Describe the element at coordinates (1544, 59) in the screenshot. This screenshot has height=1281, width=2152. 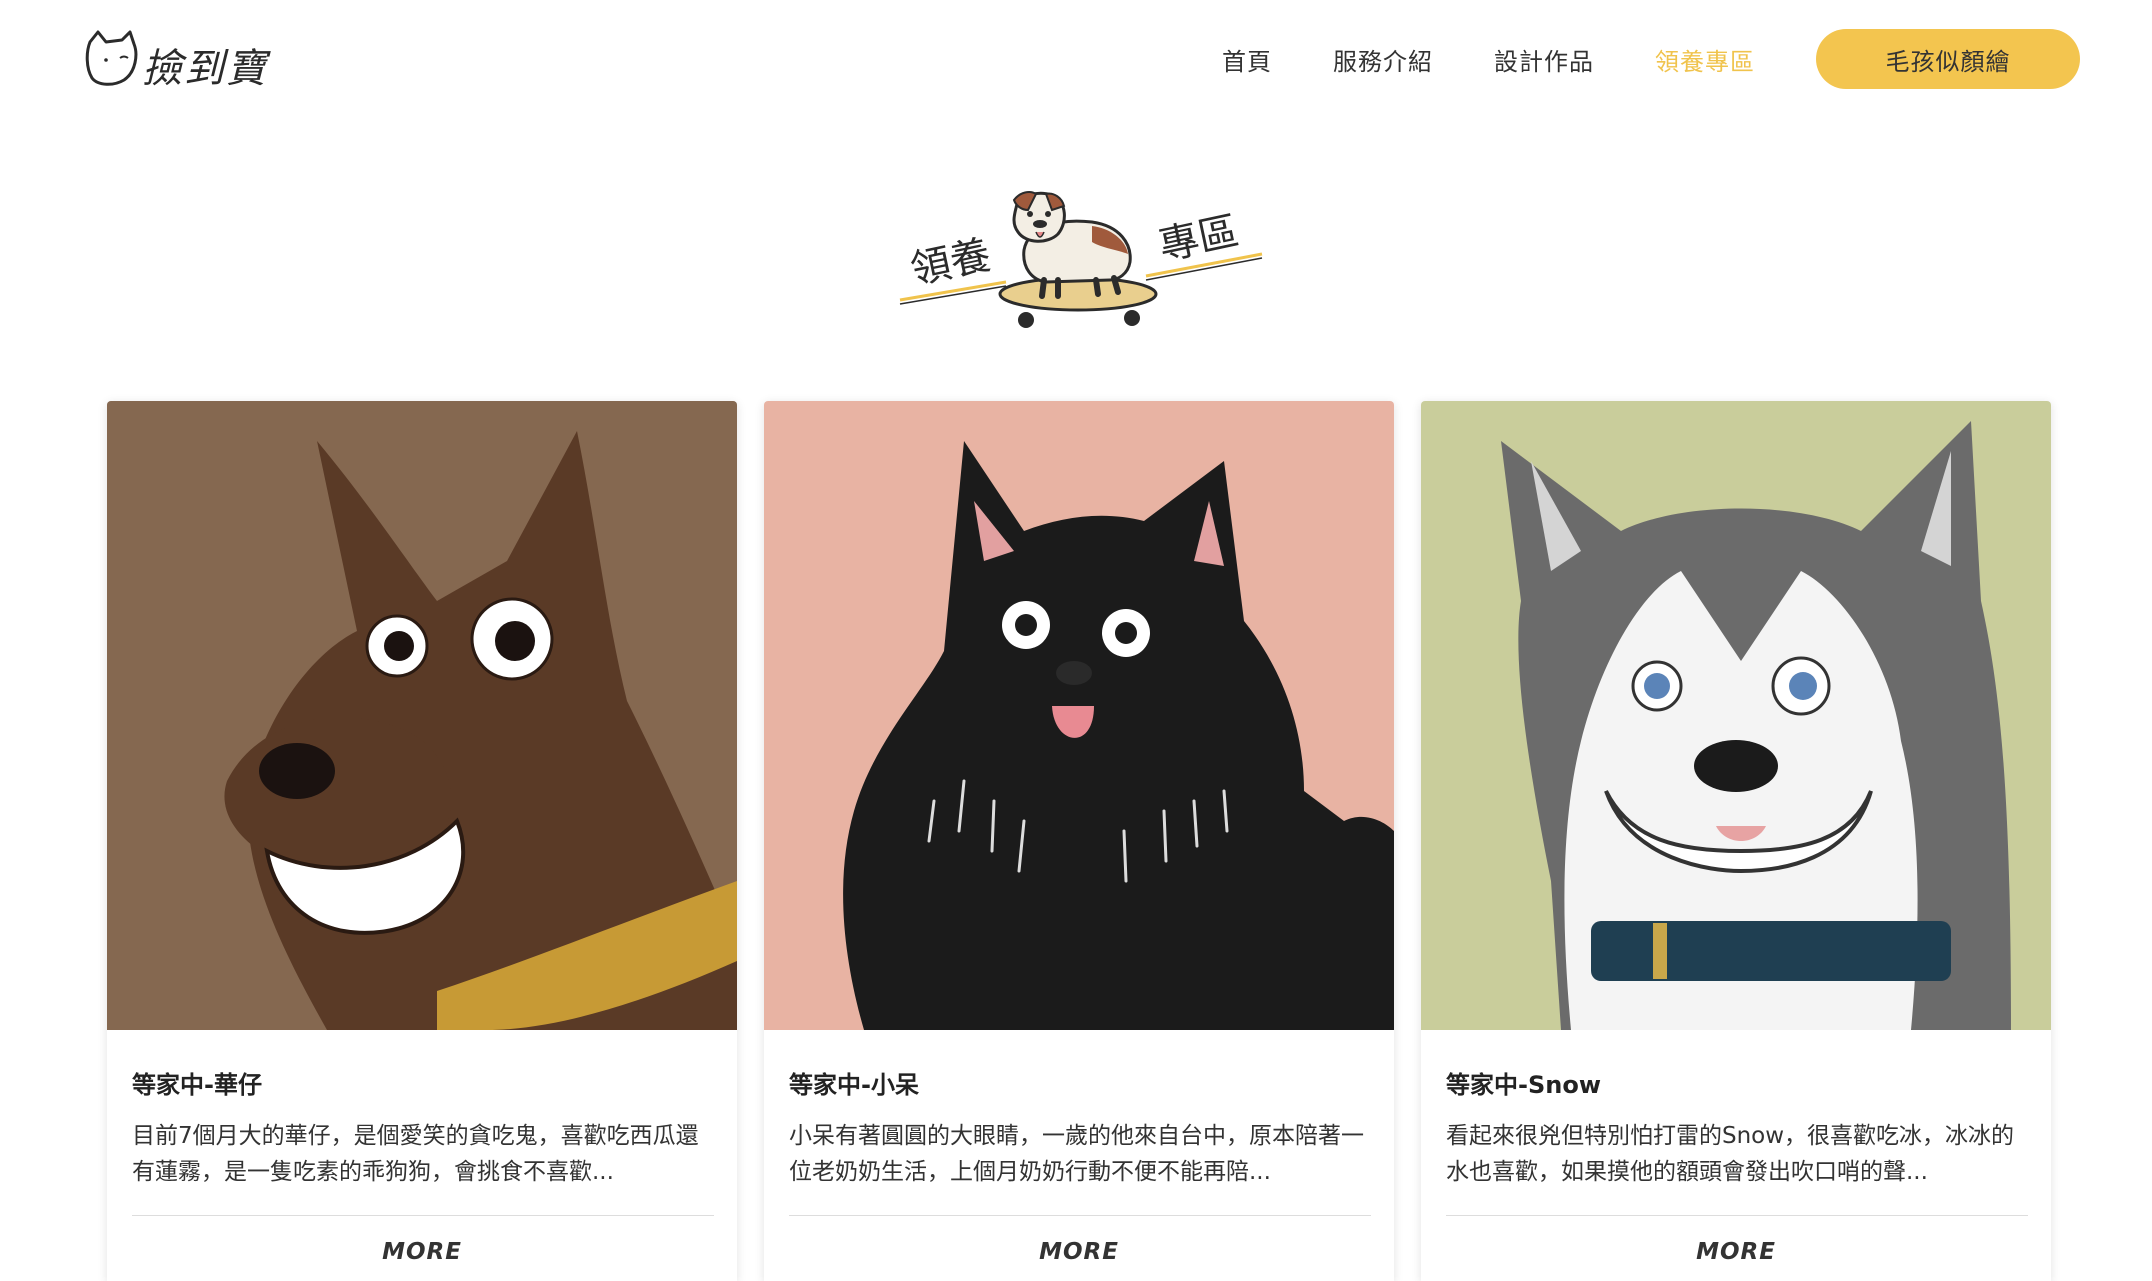
I see `nav-item-portfolio: 設計作品` at that location.